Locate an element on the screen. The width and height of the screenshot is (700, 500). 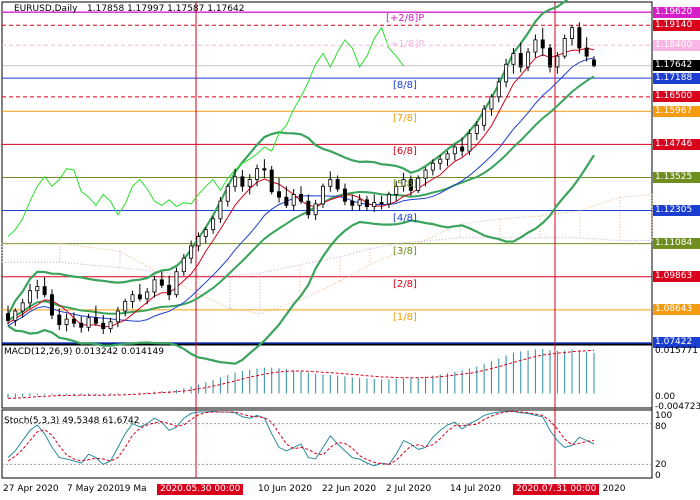
murrey-level-label: [1/8] is located at coordinates (405, 317).